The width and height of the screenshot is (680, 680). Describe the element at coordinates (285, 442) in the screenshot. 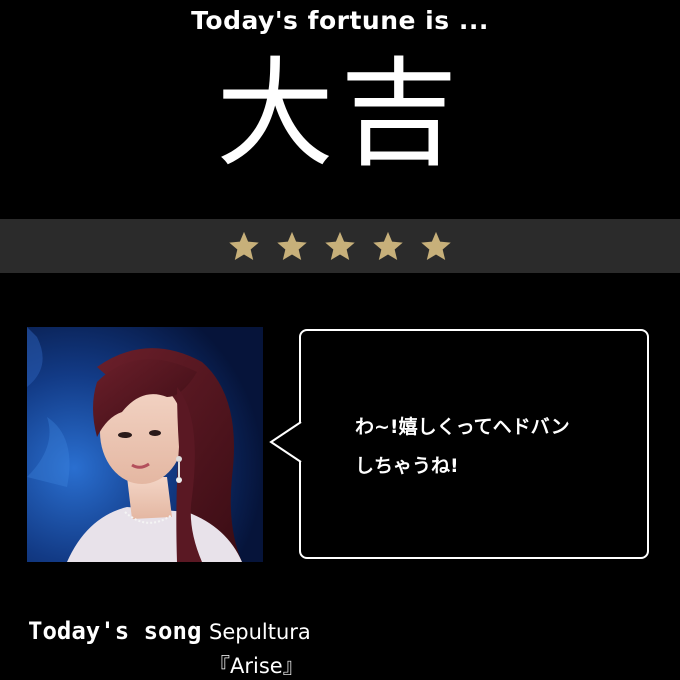

I see `speech-bubble-tail` at that location.